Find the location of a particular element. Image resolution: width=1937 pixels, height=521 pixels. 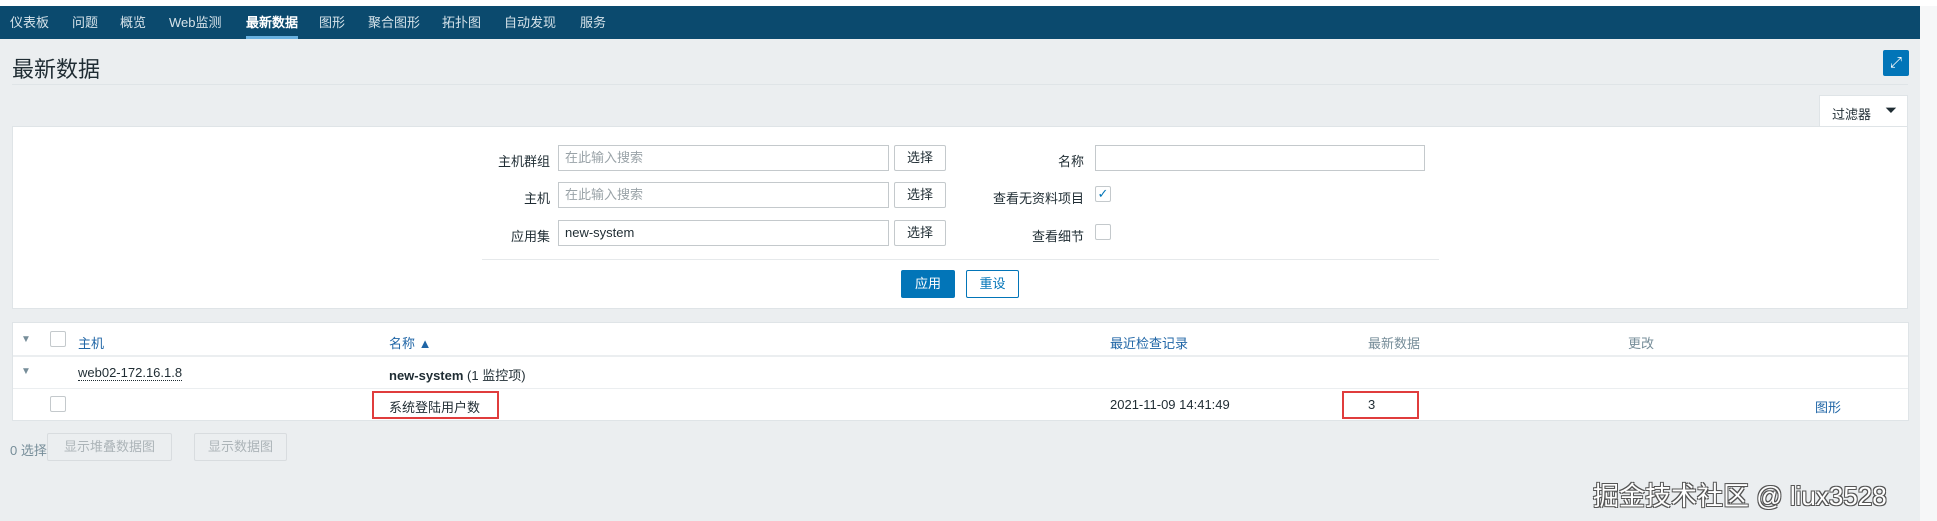

application-title: new-system is located at coordinates (426, 375).